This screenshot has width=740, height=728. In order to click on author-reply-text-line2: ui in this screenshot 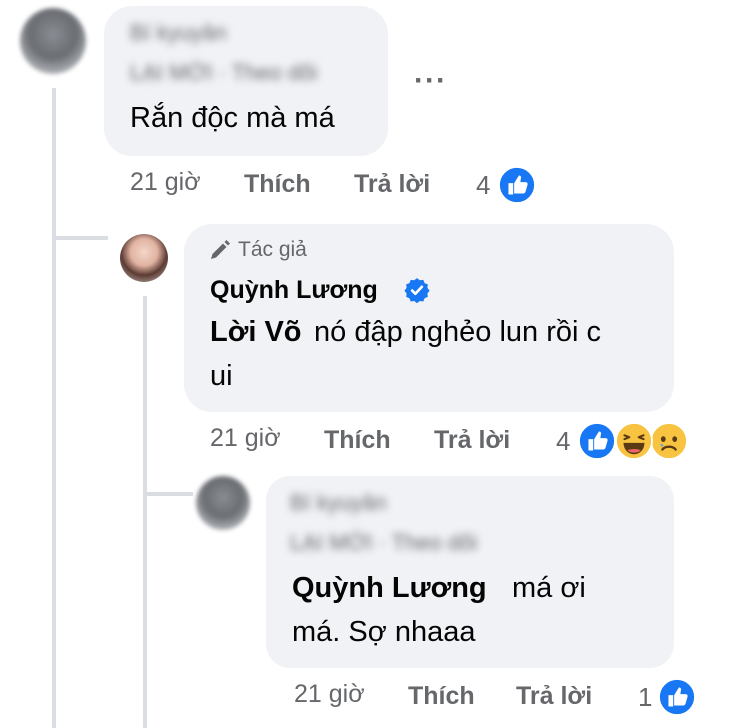, I will do `click(221, 376)`.